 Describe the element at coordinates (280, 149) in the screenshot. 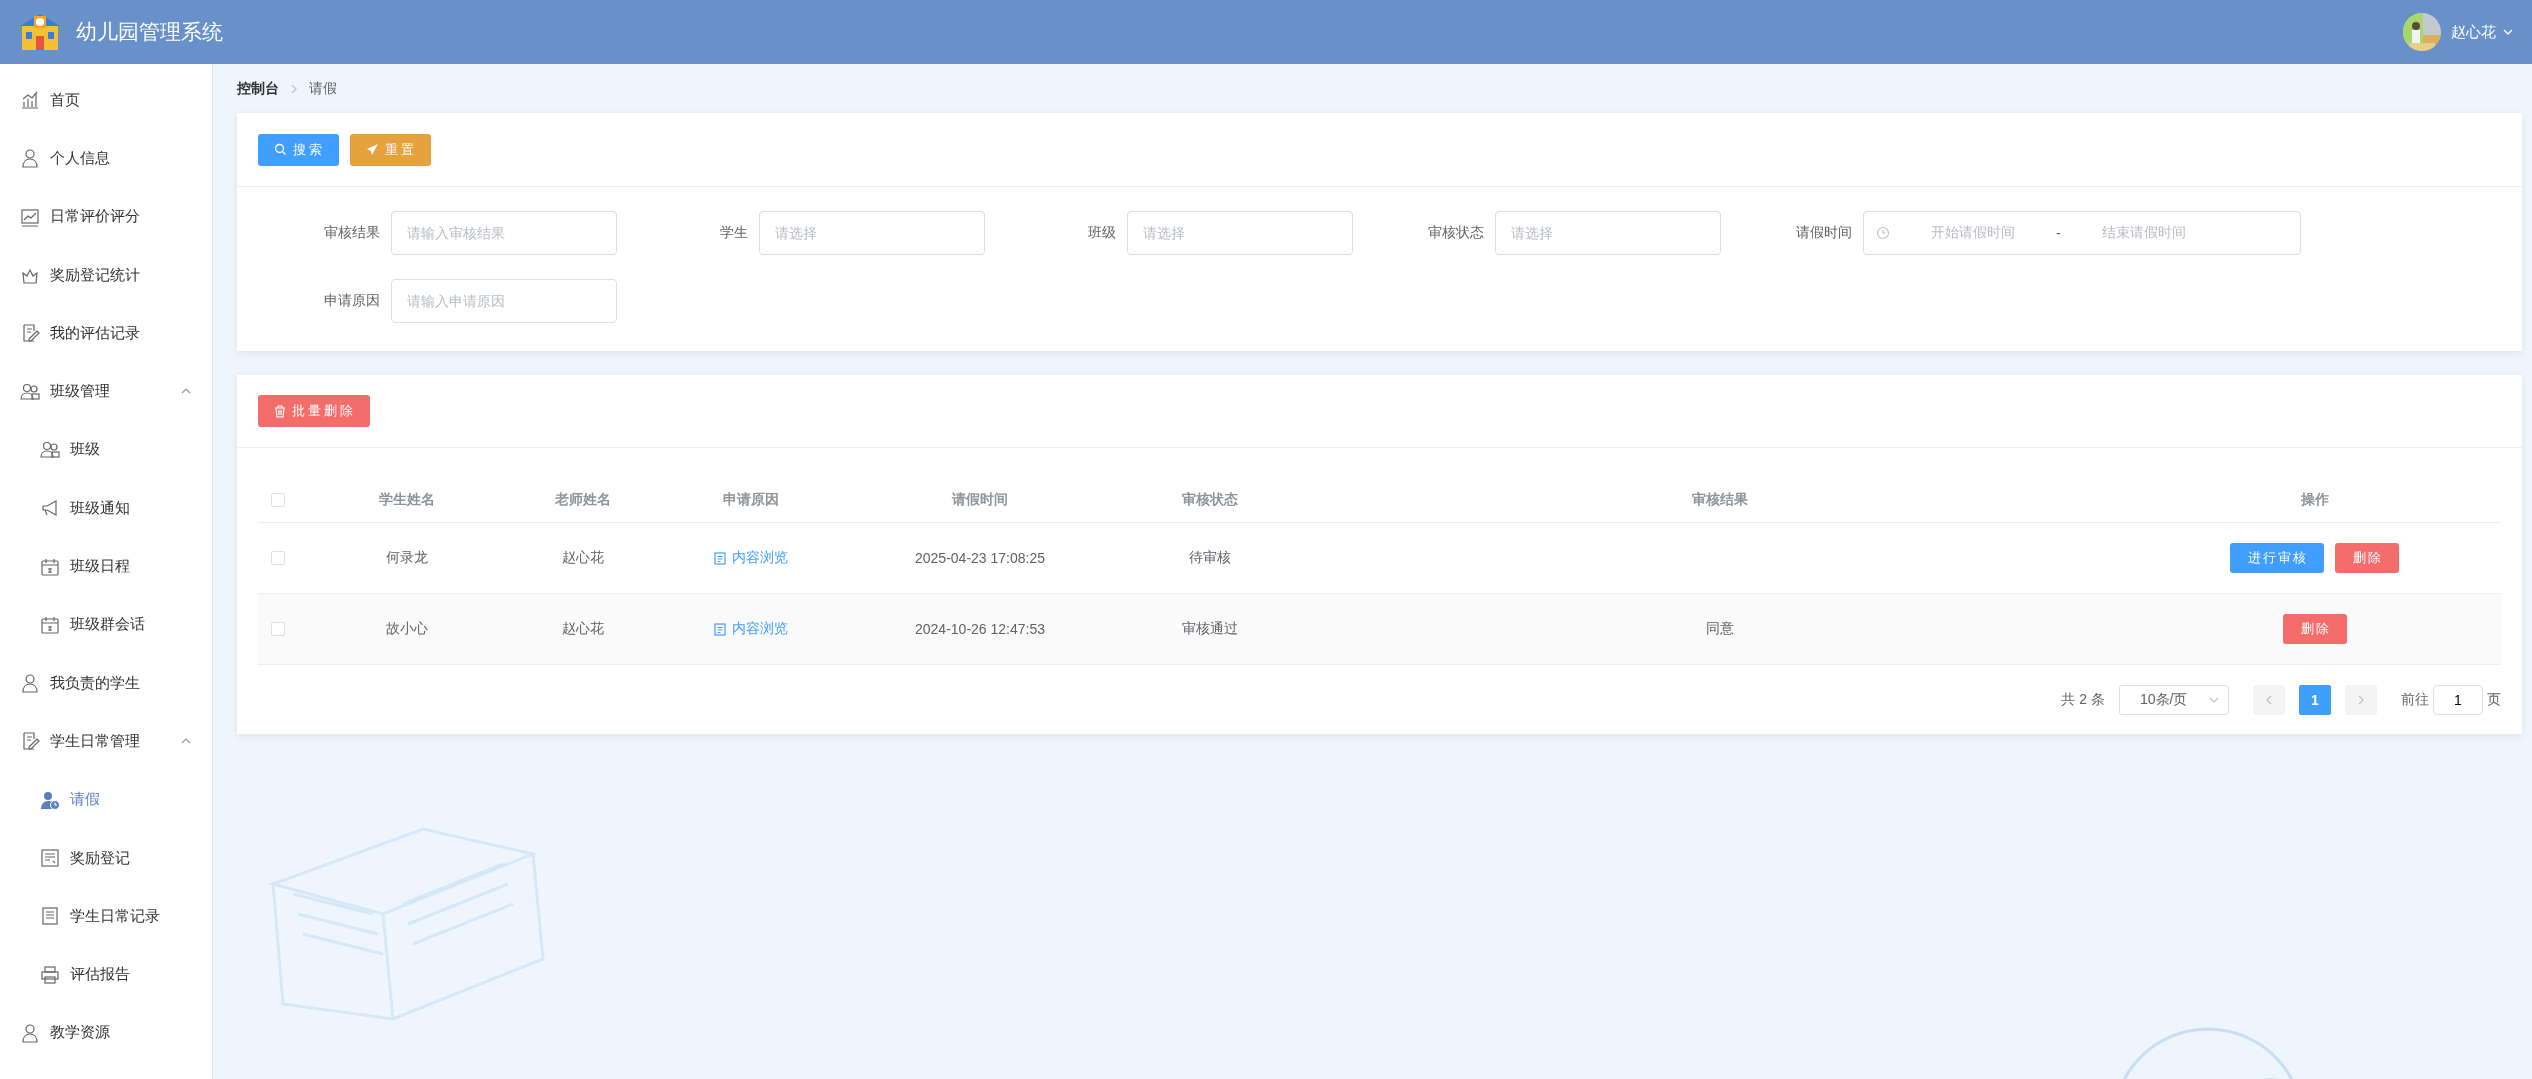

I see `search-icon` at that location.